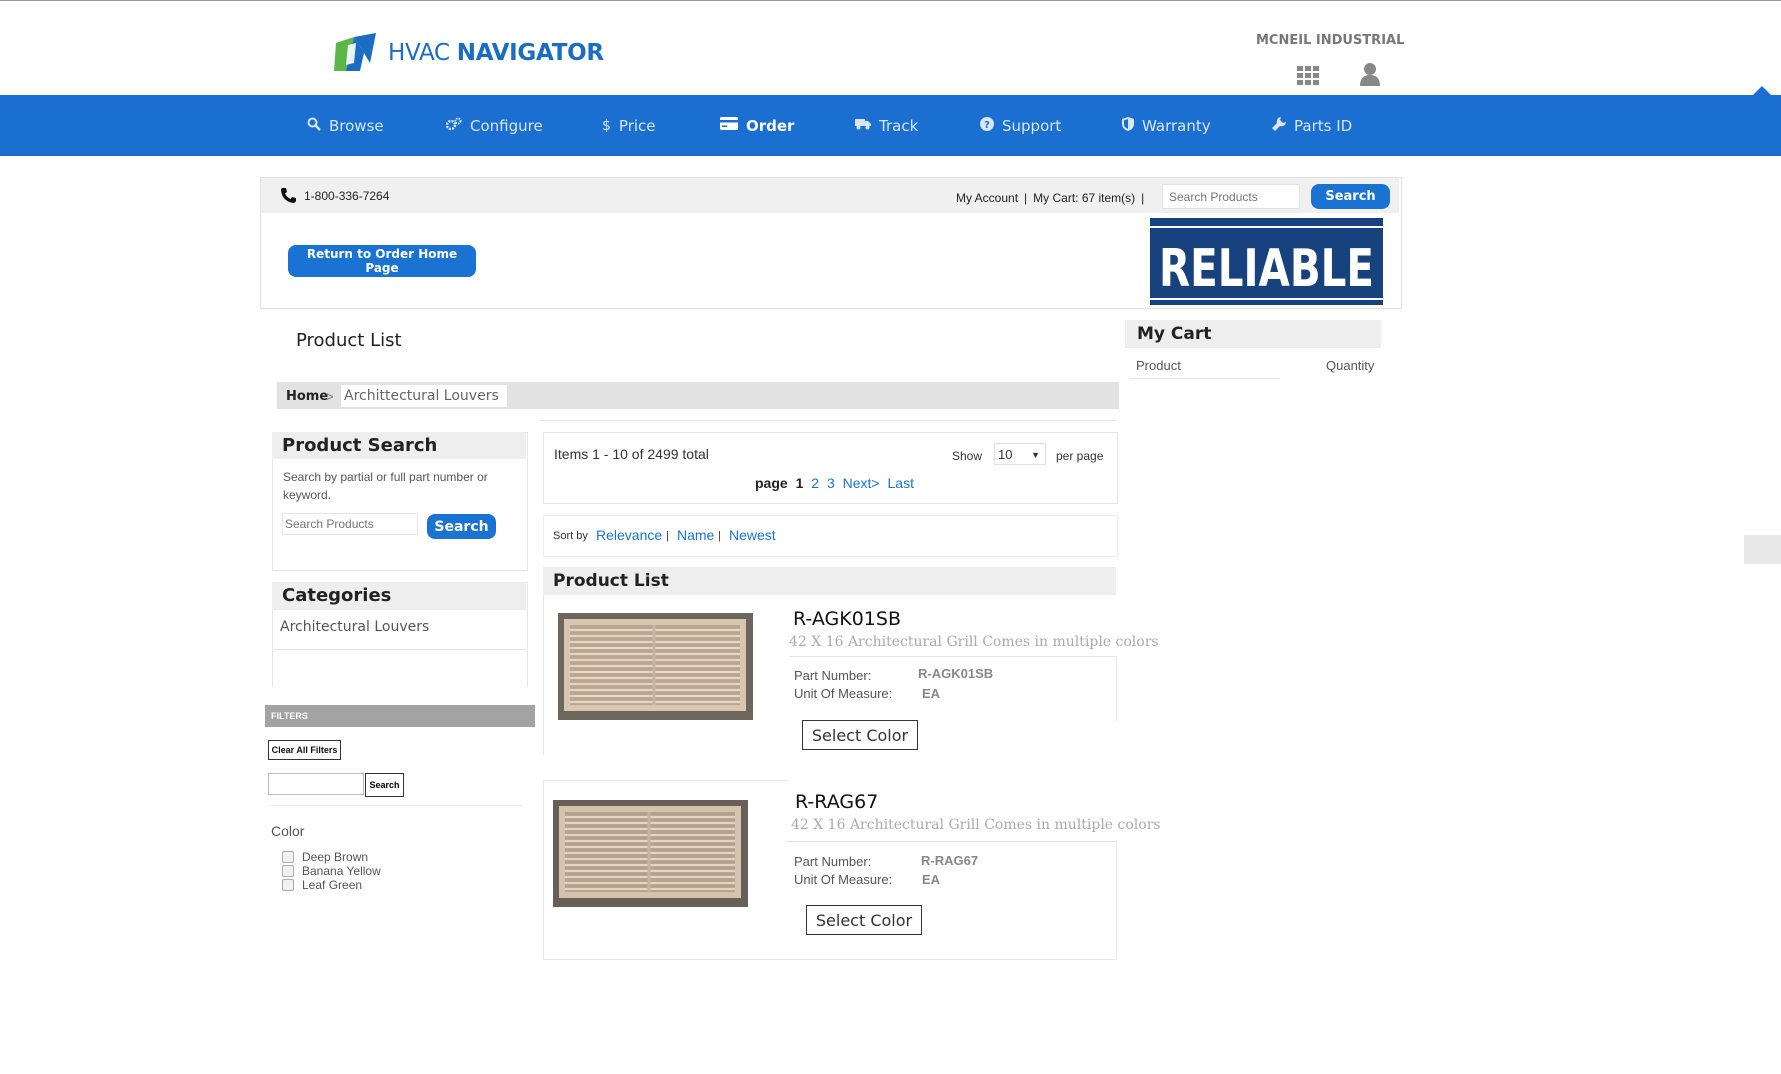 The height and width of the screenshot is (1074, 1781). Describe the element at coordinates (506, 125) in the screenshot. I see `nav-configure-label: Configure` at that location.